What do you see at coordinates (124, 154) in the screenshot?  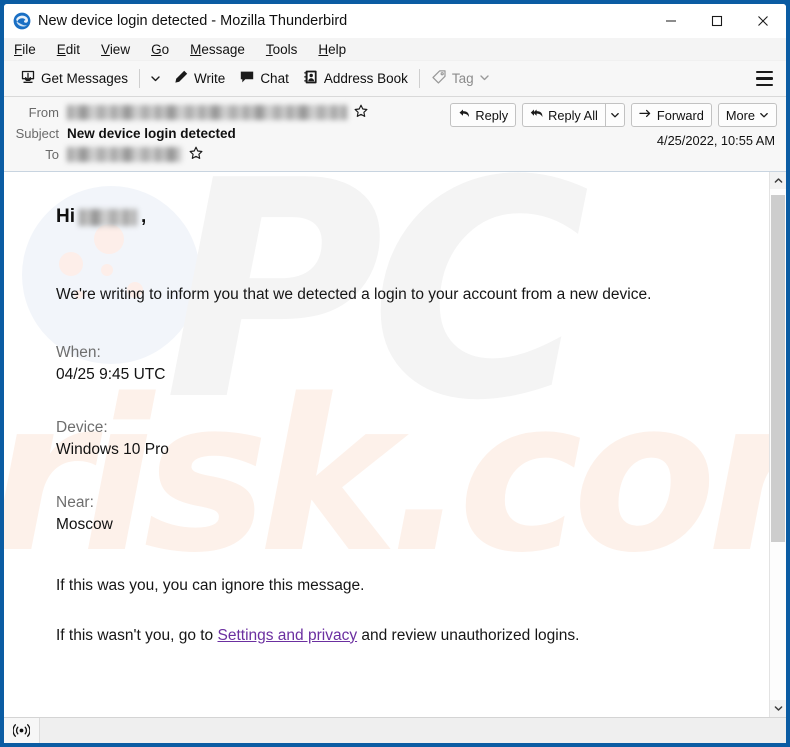 I see `to-redacted-text` at bounding box center [124, 154].